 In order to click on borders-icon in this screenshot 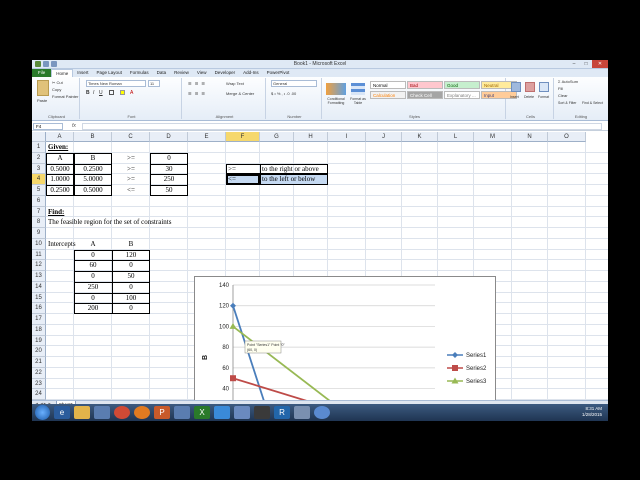, I will do `click(112, 93)`.